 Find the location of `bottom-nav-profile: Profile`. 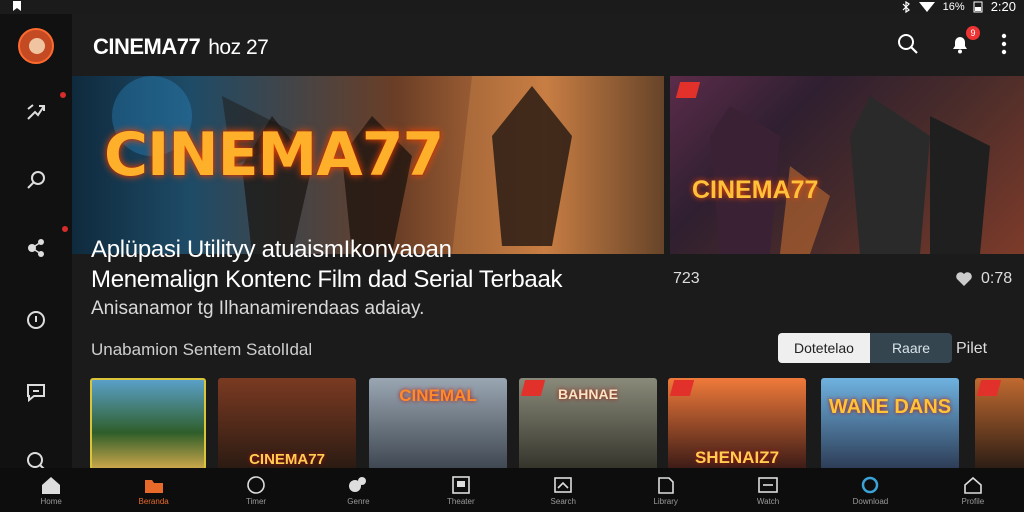

bottom-nav-profile: Profile is located at coordinates (973, 490).